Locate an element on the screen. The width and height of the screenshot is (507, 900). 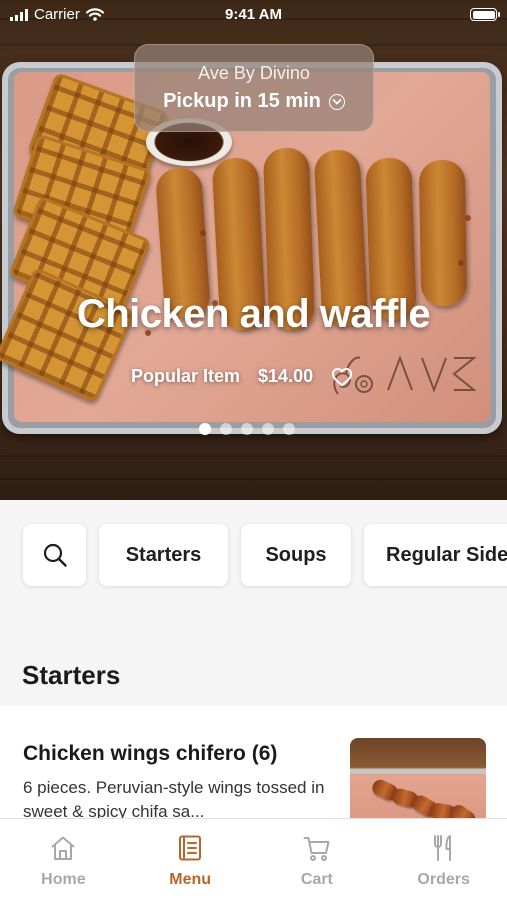
search-icon is located at coordinates (55, 555).